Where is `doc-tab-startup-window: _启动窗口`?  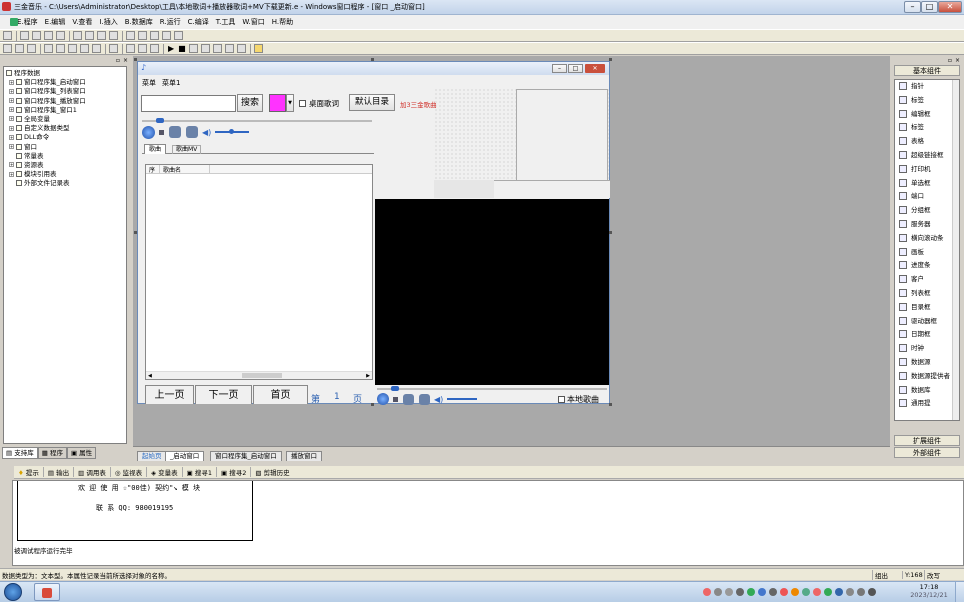
doc-tab-startup-window: _启动窗口 is located at coordinates (185, 456).